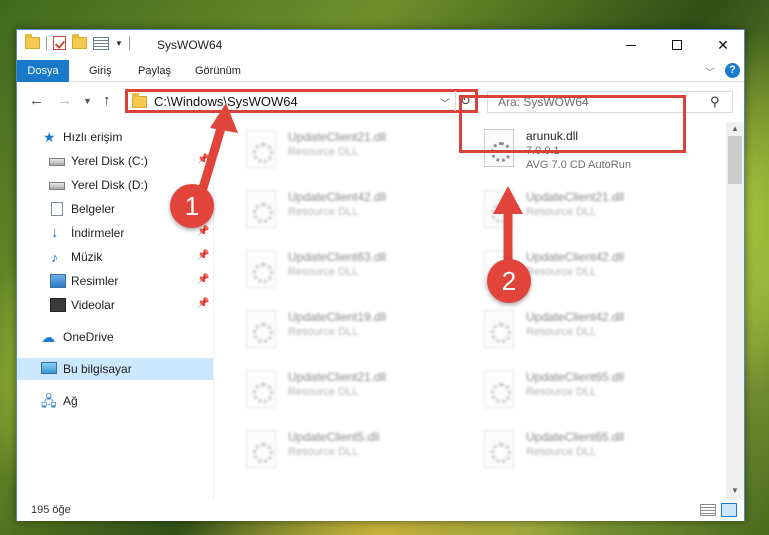  What do you see at coordinates (192, 206) in the screenshot?
I see `step-1-badge: 1` at bounding box center [192, 206].